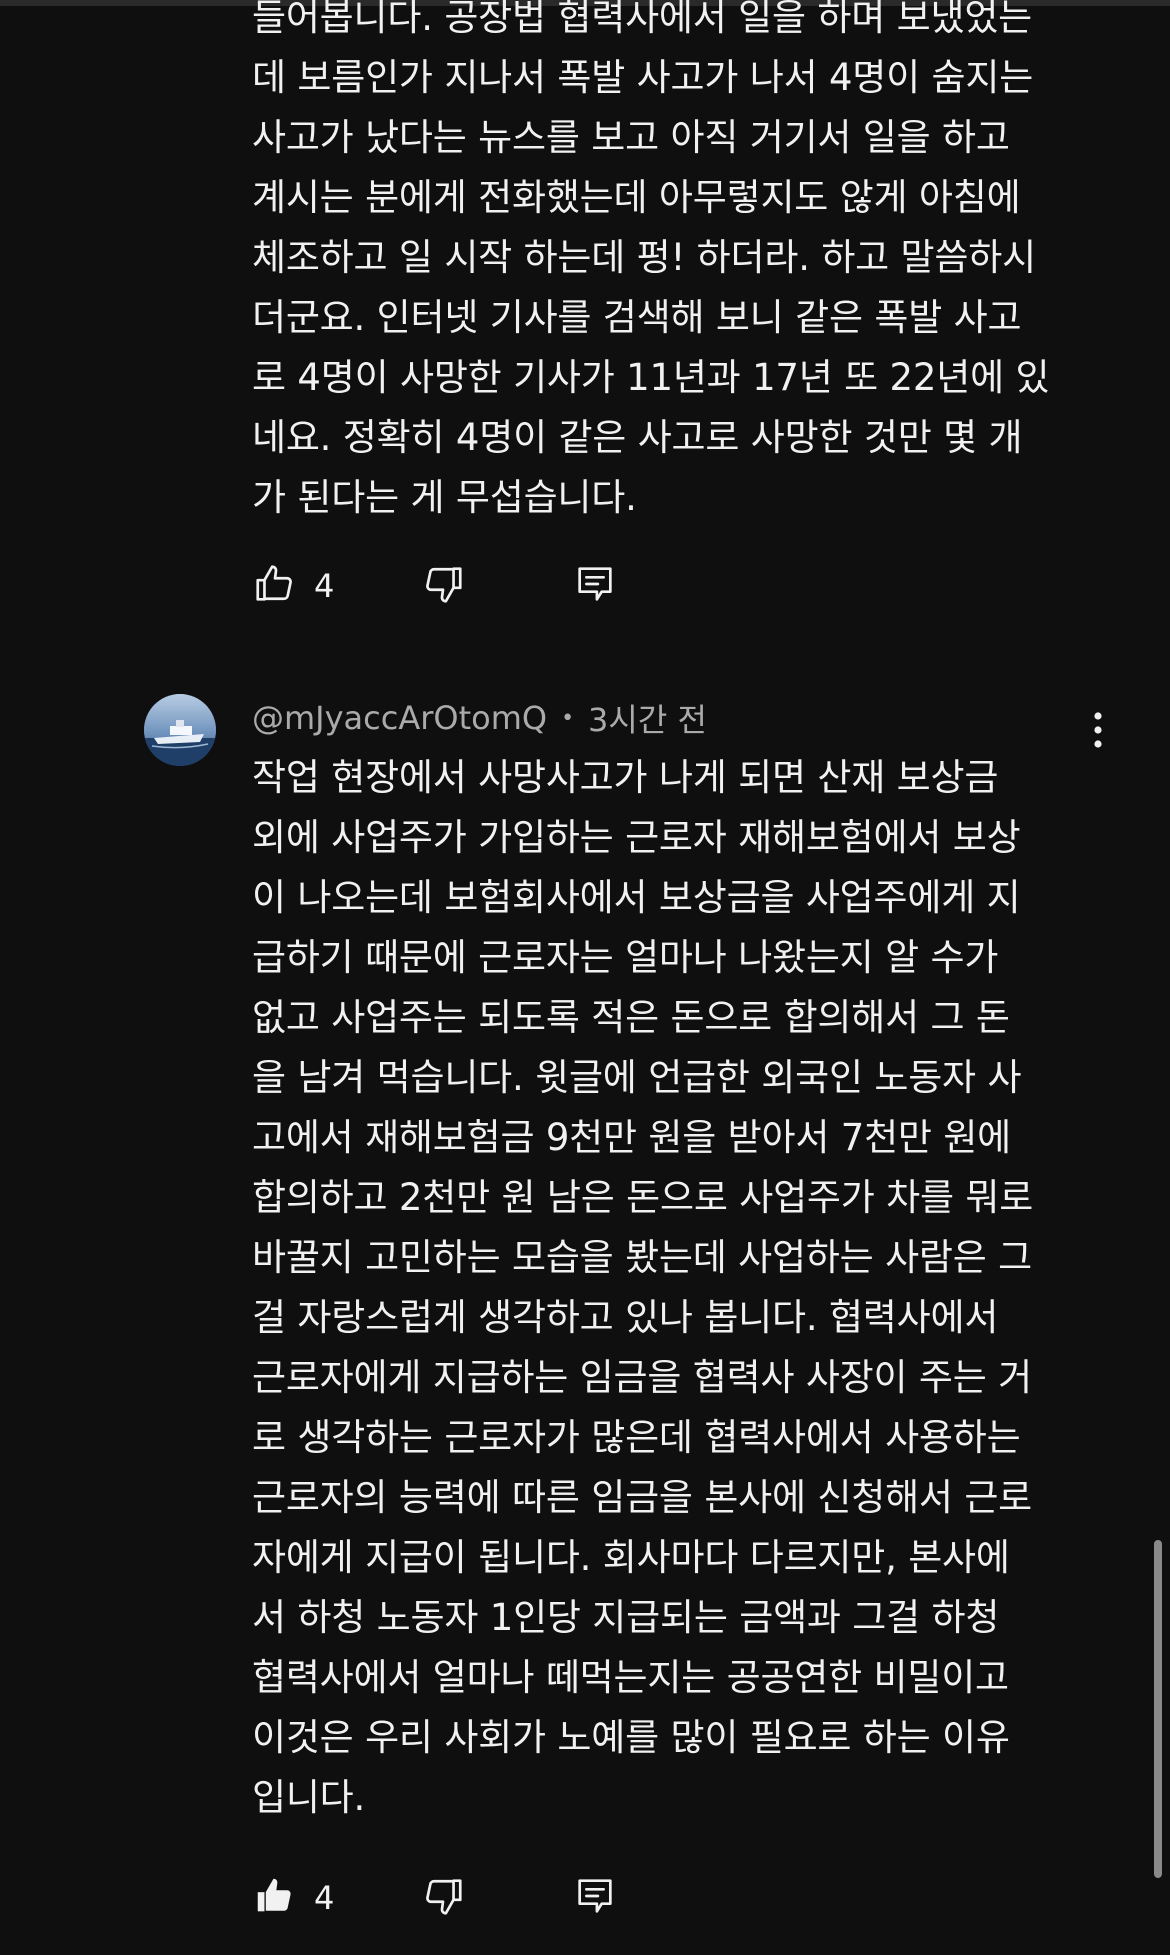 This screenshot has width=1170, height=1955. I want to click on comment-1-dislike-button, so click(444, 586).